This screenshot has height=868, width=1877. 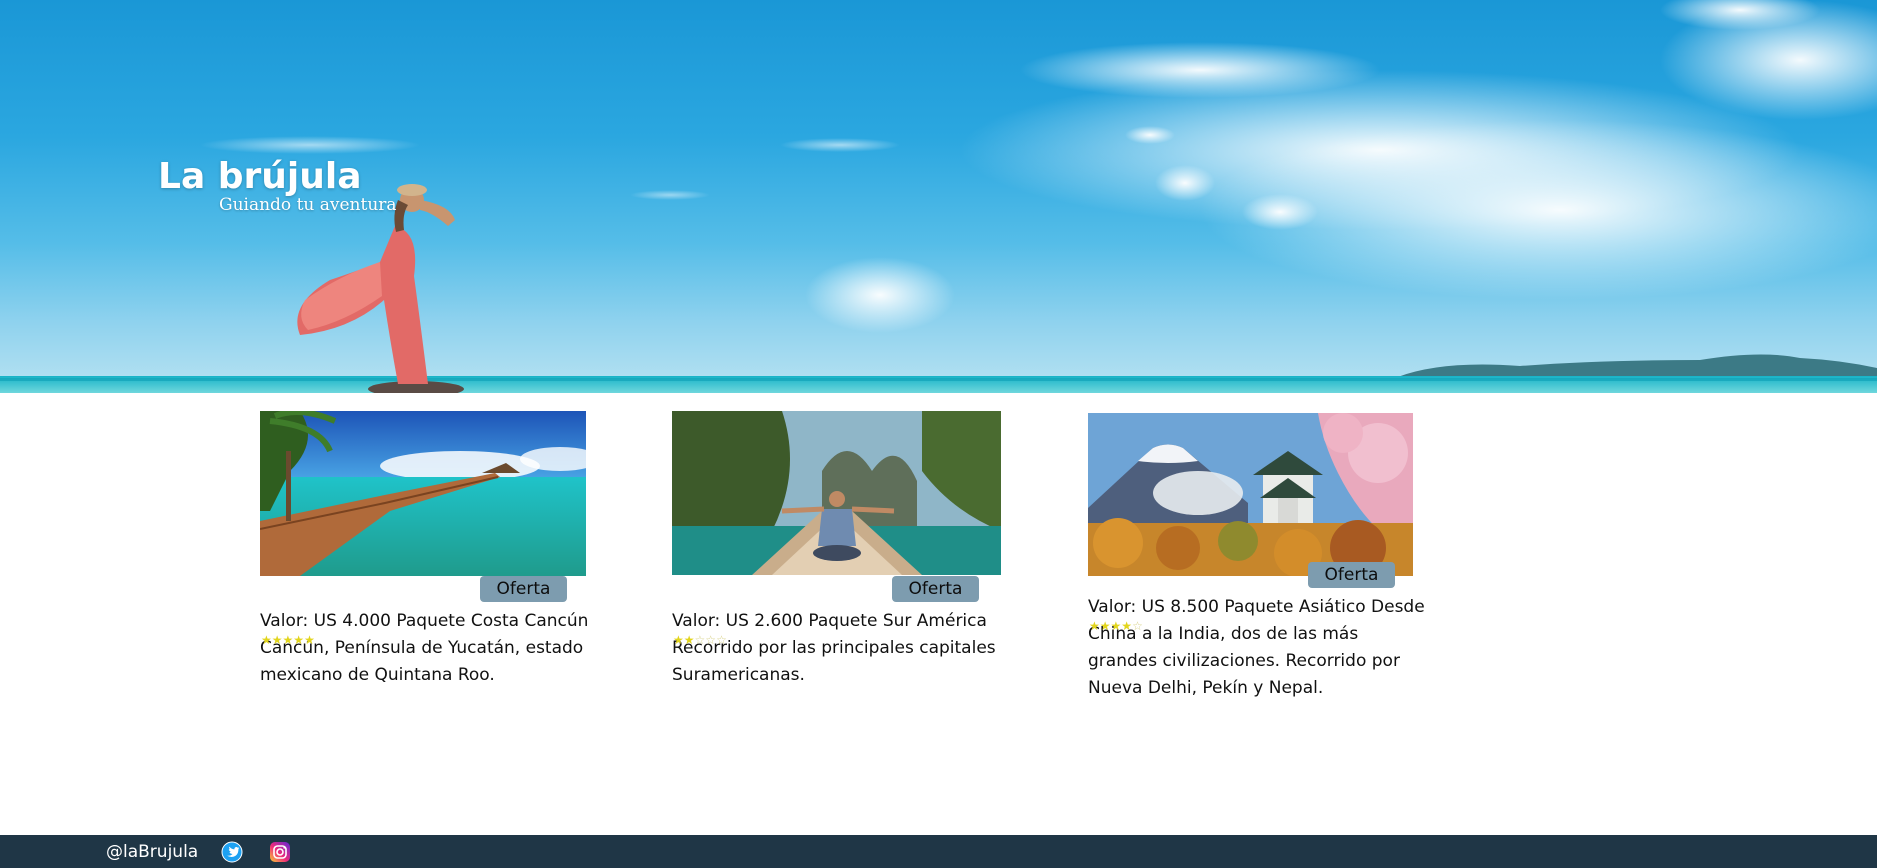 I want to click on package-price: Valor: US 4.000 Paquete Costa Cancún, so click(x=424, y=621).